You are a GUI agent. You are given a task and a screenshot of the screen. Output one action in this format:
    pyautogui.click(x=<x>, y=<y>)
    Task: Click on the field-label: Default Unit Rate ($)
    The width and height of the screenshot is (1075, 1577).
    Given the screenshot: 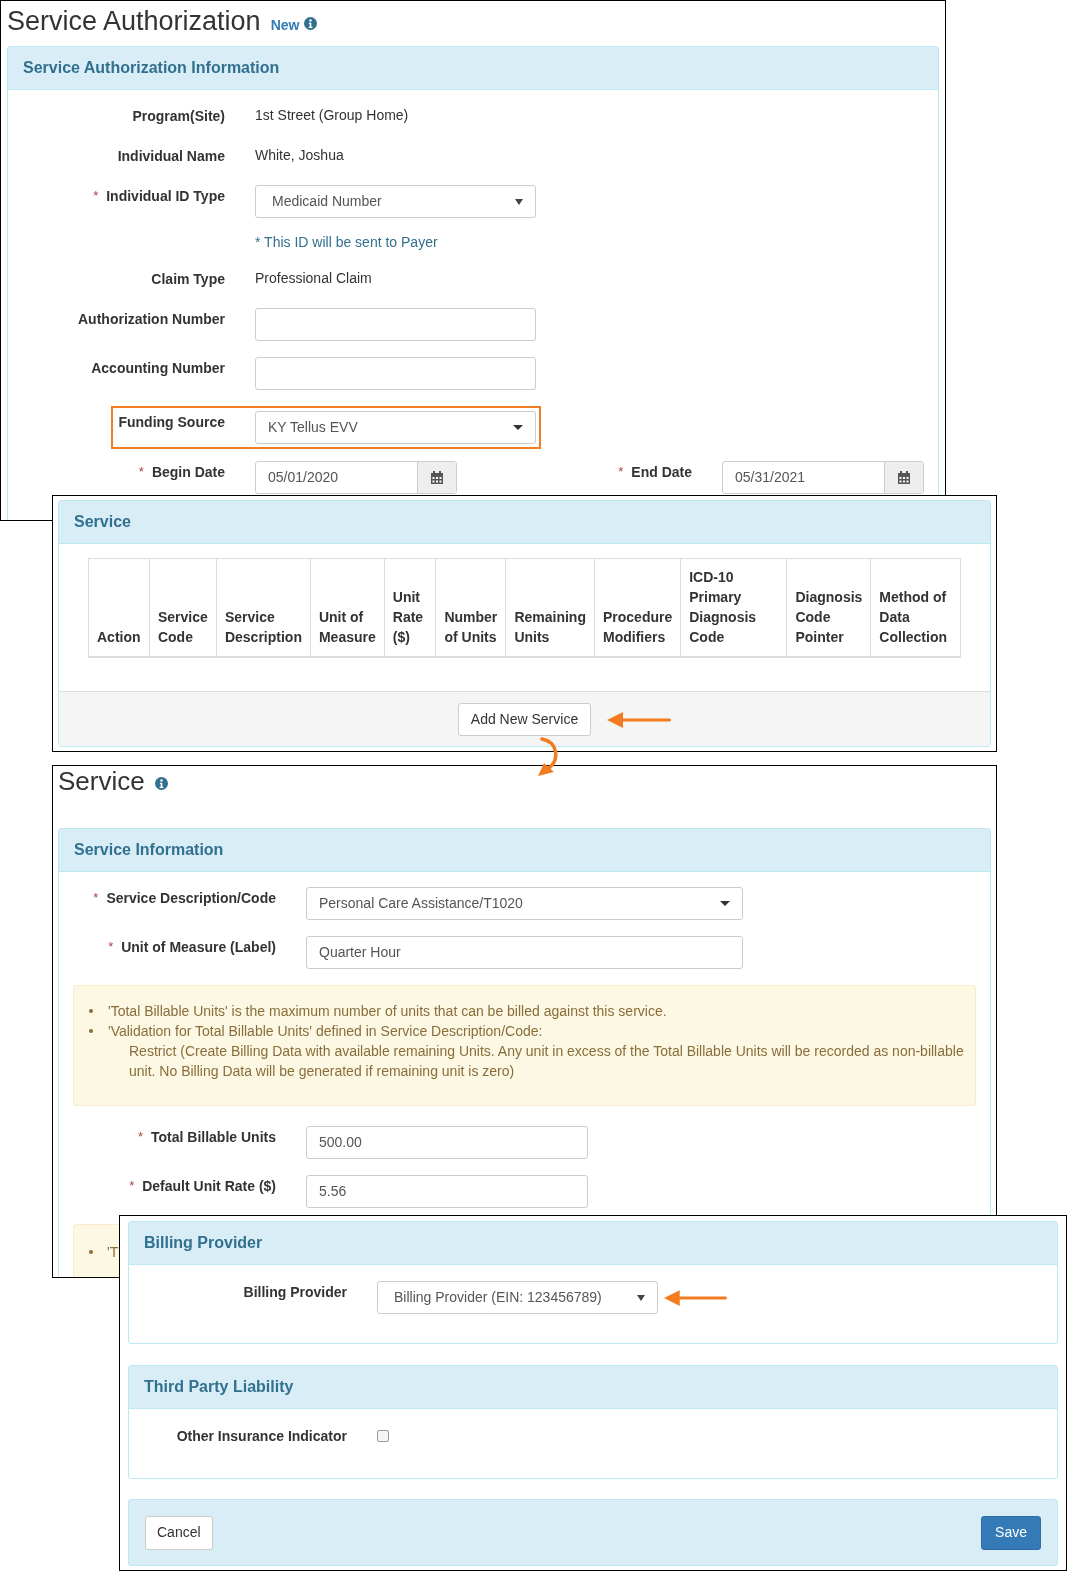 What is the action you would take?
    pyautogui.click(x=209, y=1186)
    